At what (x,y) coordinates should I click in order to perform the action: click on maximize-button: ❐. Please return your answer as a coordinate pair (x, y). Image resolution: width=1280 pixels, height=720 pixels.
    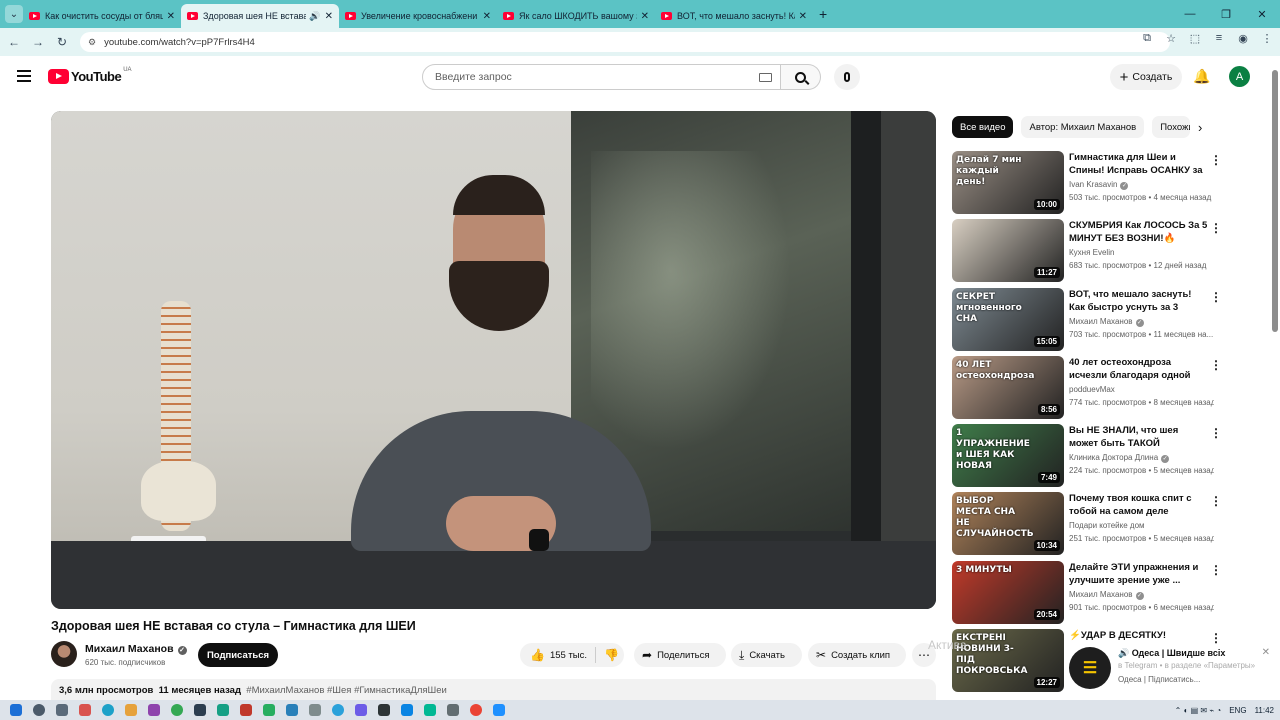
    Looking at the image, I should click on (1226, 14).